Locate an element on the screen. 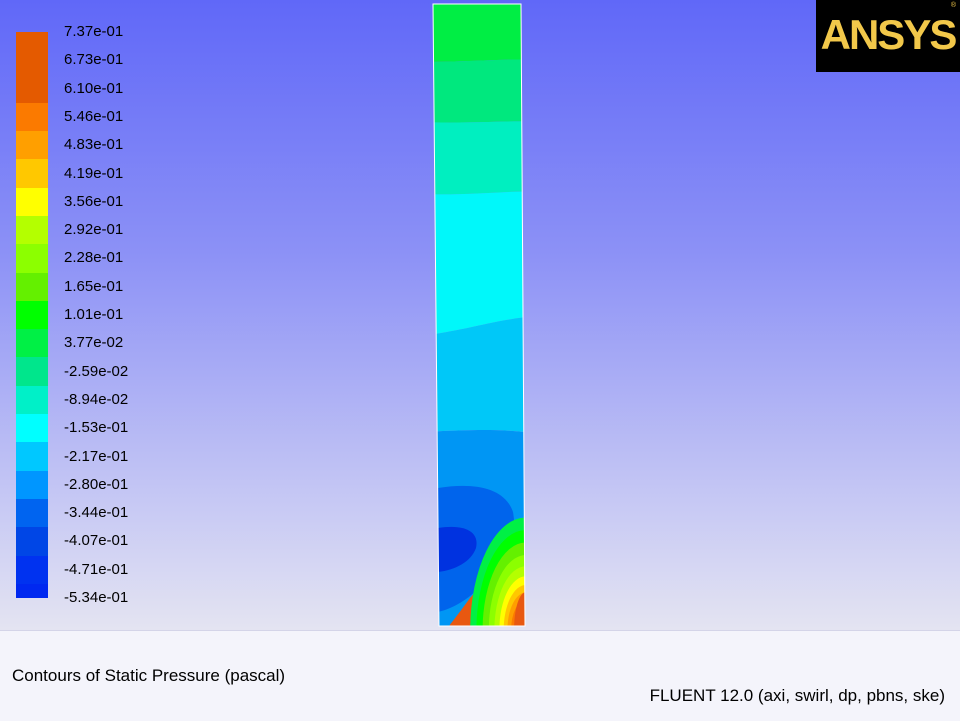 This screenshot has height=721, width=960. solver-info: FLUENT 12.0 (axi, swirl, dp, pbns, ske) is located at coordinates (797, 695).